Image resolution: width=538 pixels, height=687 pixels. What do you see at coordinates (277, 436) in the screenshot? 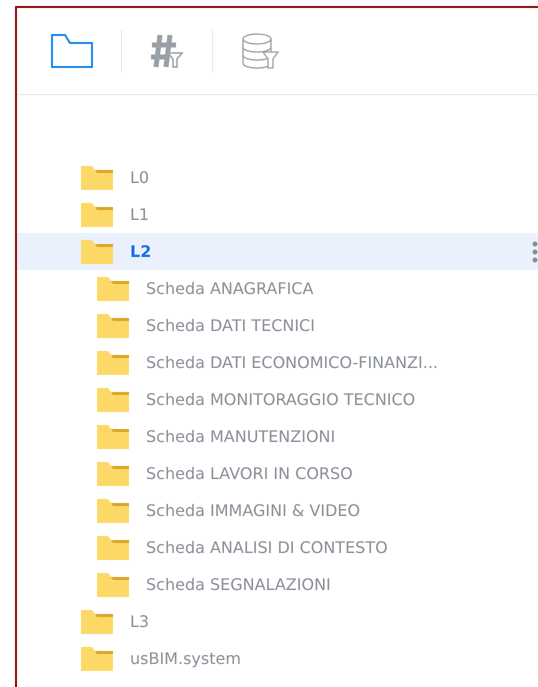
I see `tree-item: Scheda MANUTENZIONI` at bounding box center [277, 436].